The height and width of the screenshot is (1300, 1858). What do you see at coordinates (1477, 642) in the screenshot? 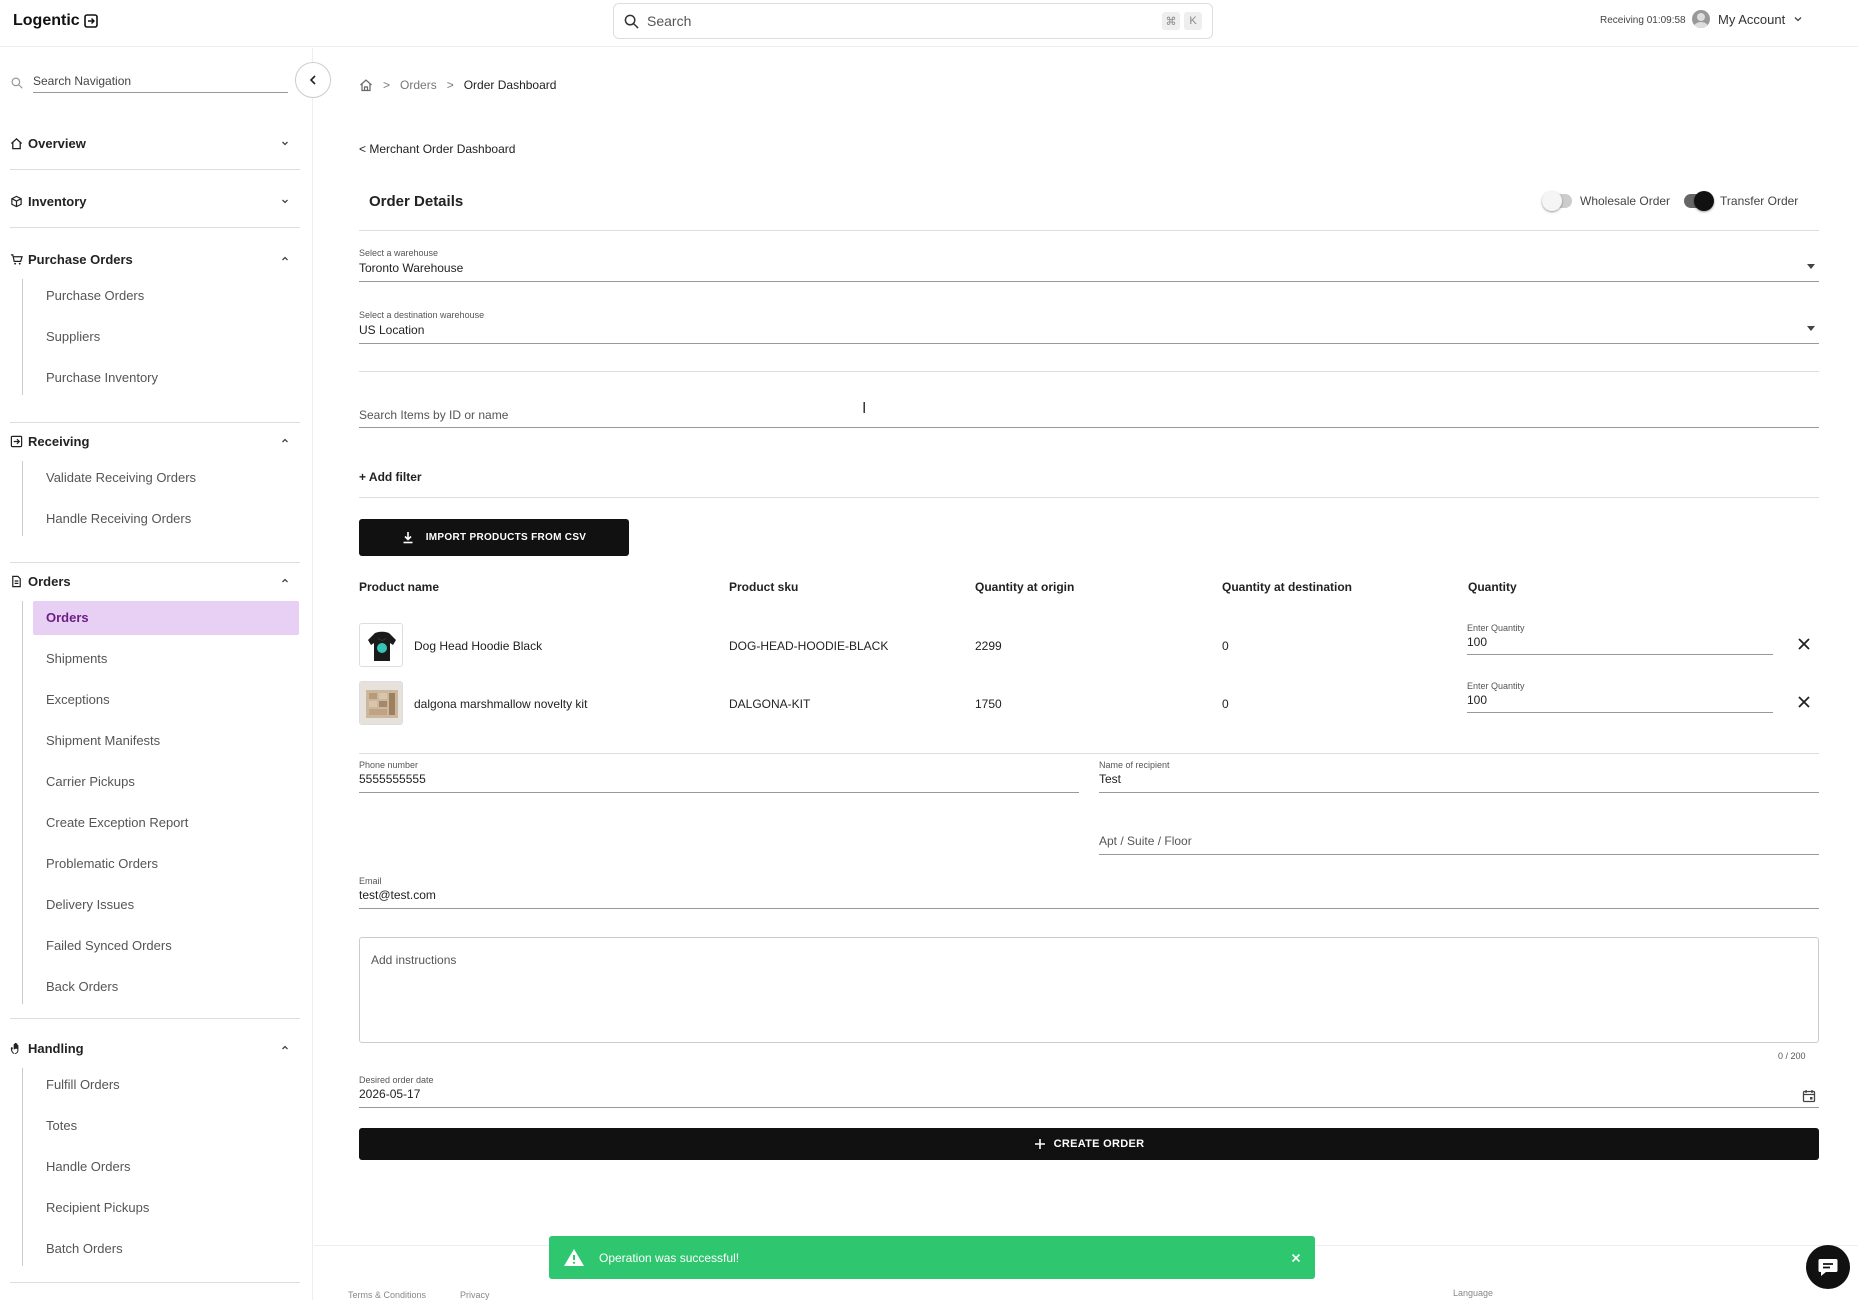
I see `quantity-input-value: 100` at bounding box center [1477, 642].